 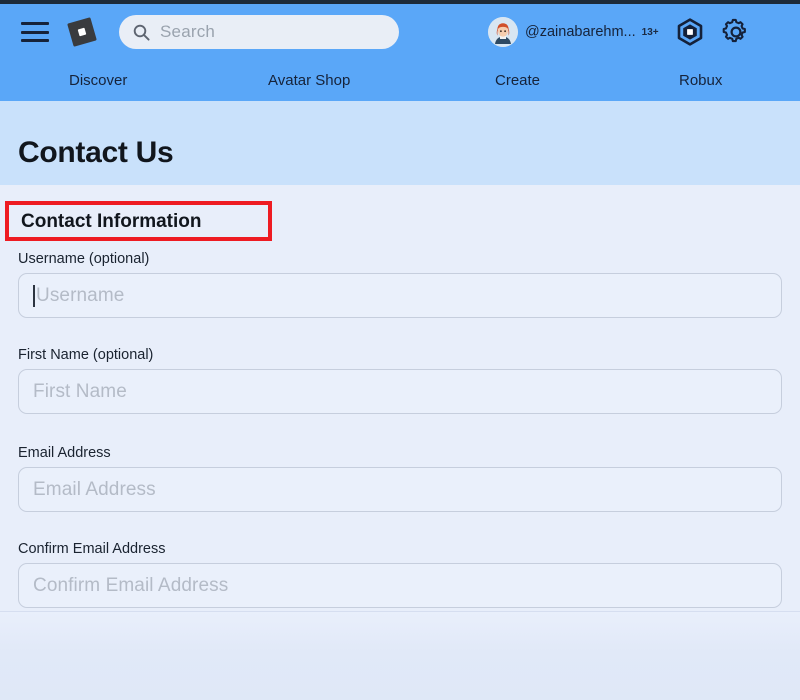 I want to click on username-input: Username, so click(x=400, y=295).